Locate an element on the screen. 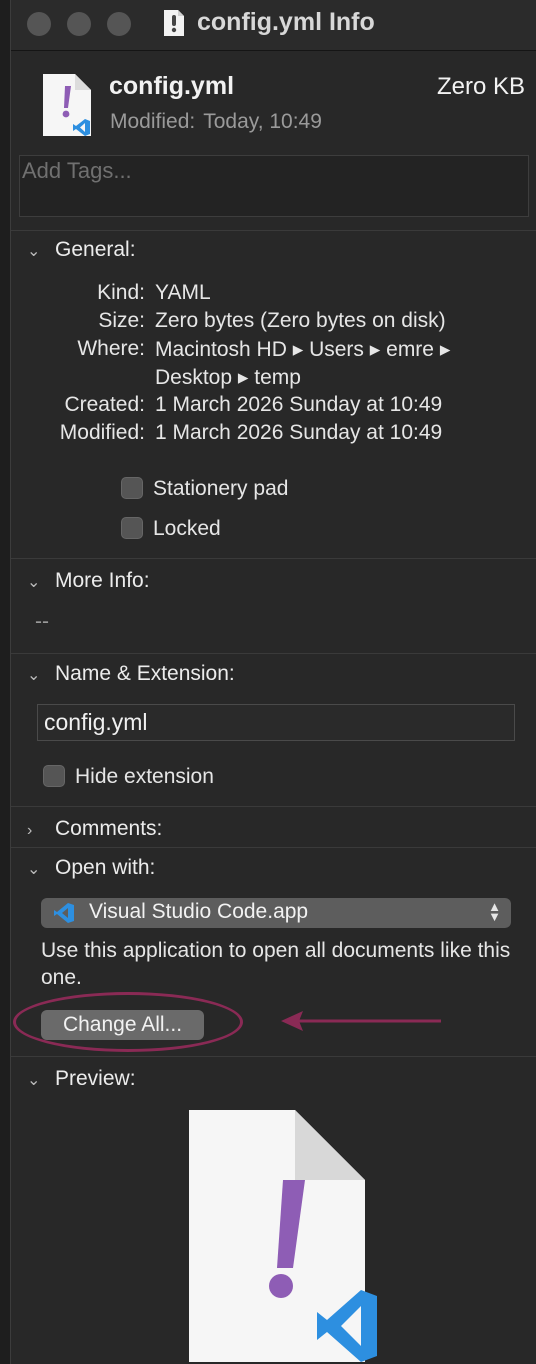  preview-heading: Preview: is located at coordinates (95, 1078).